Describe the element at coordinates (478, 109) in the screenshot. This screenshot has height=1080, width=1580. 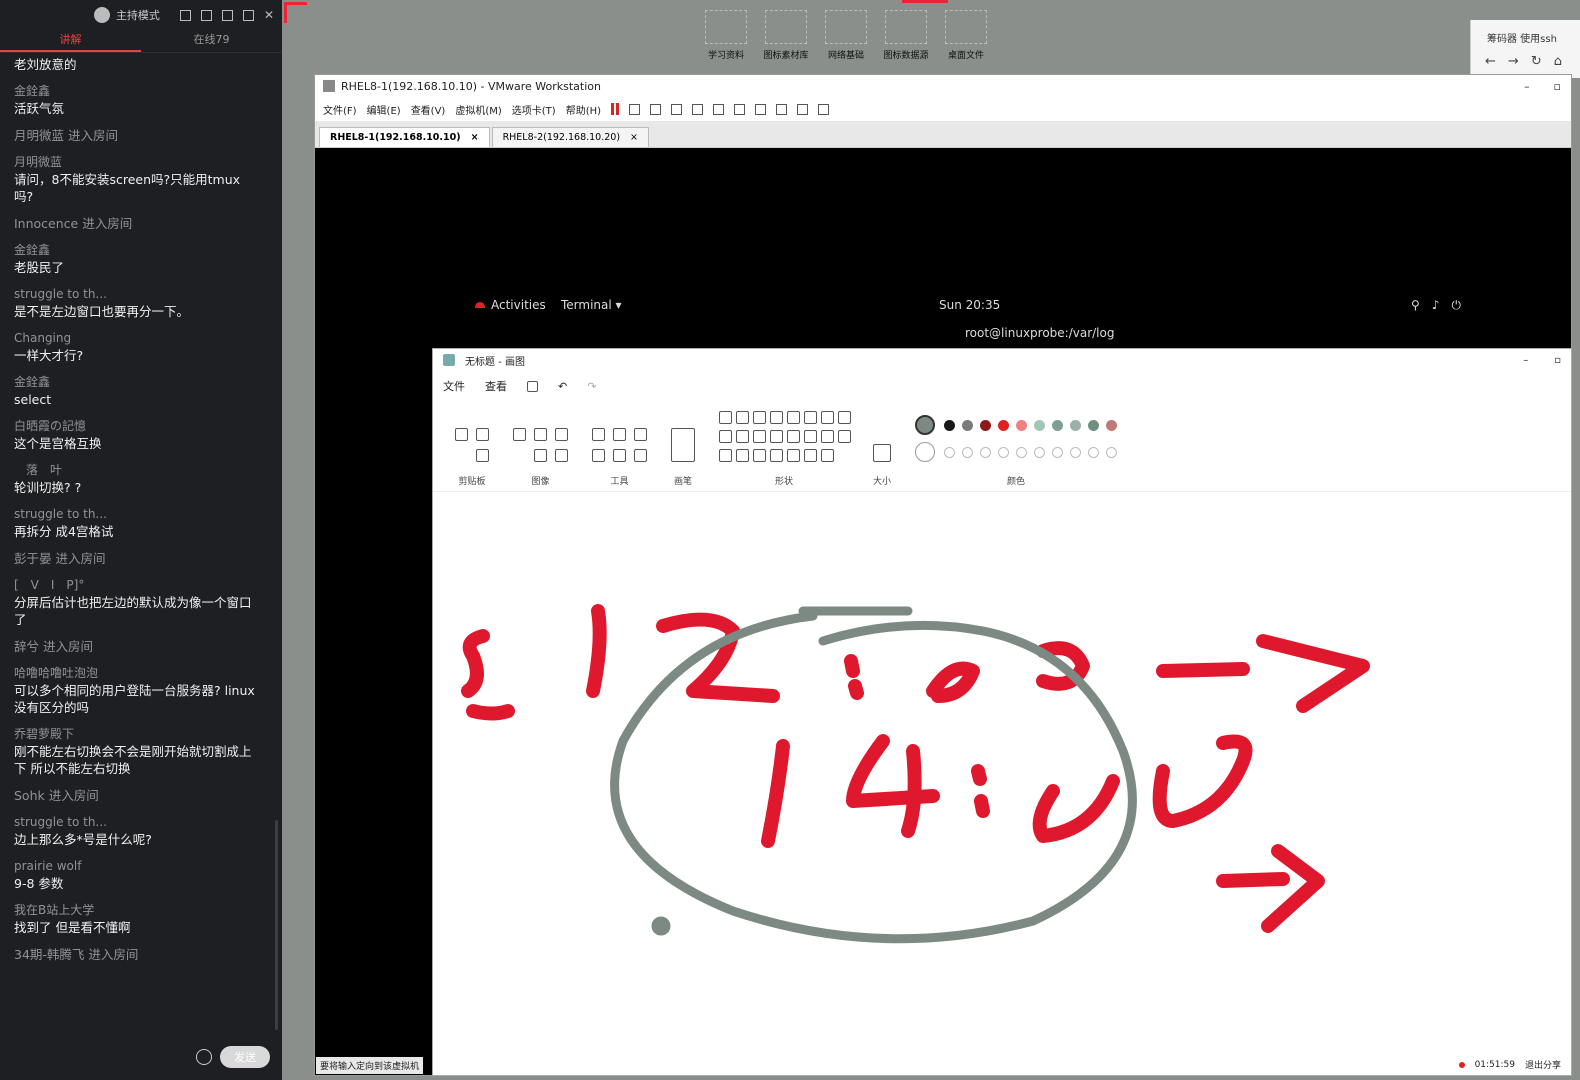
I see `menu-vm: 虚拟机(M)` at that location.